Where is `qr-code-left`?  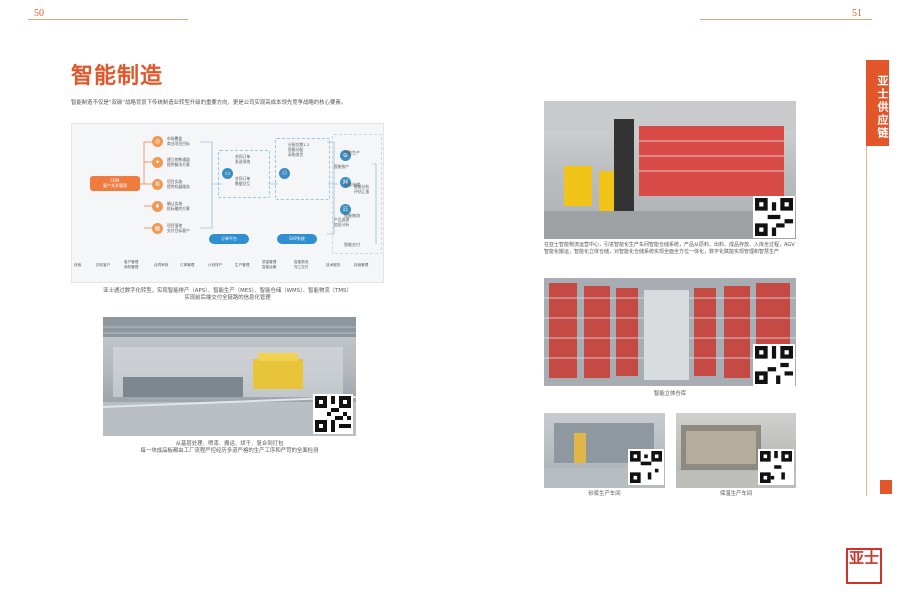 qr-code-left is located at coordinates (333, 414).